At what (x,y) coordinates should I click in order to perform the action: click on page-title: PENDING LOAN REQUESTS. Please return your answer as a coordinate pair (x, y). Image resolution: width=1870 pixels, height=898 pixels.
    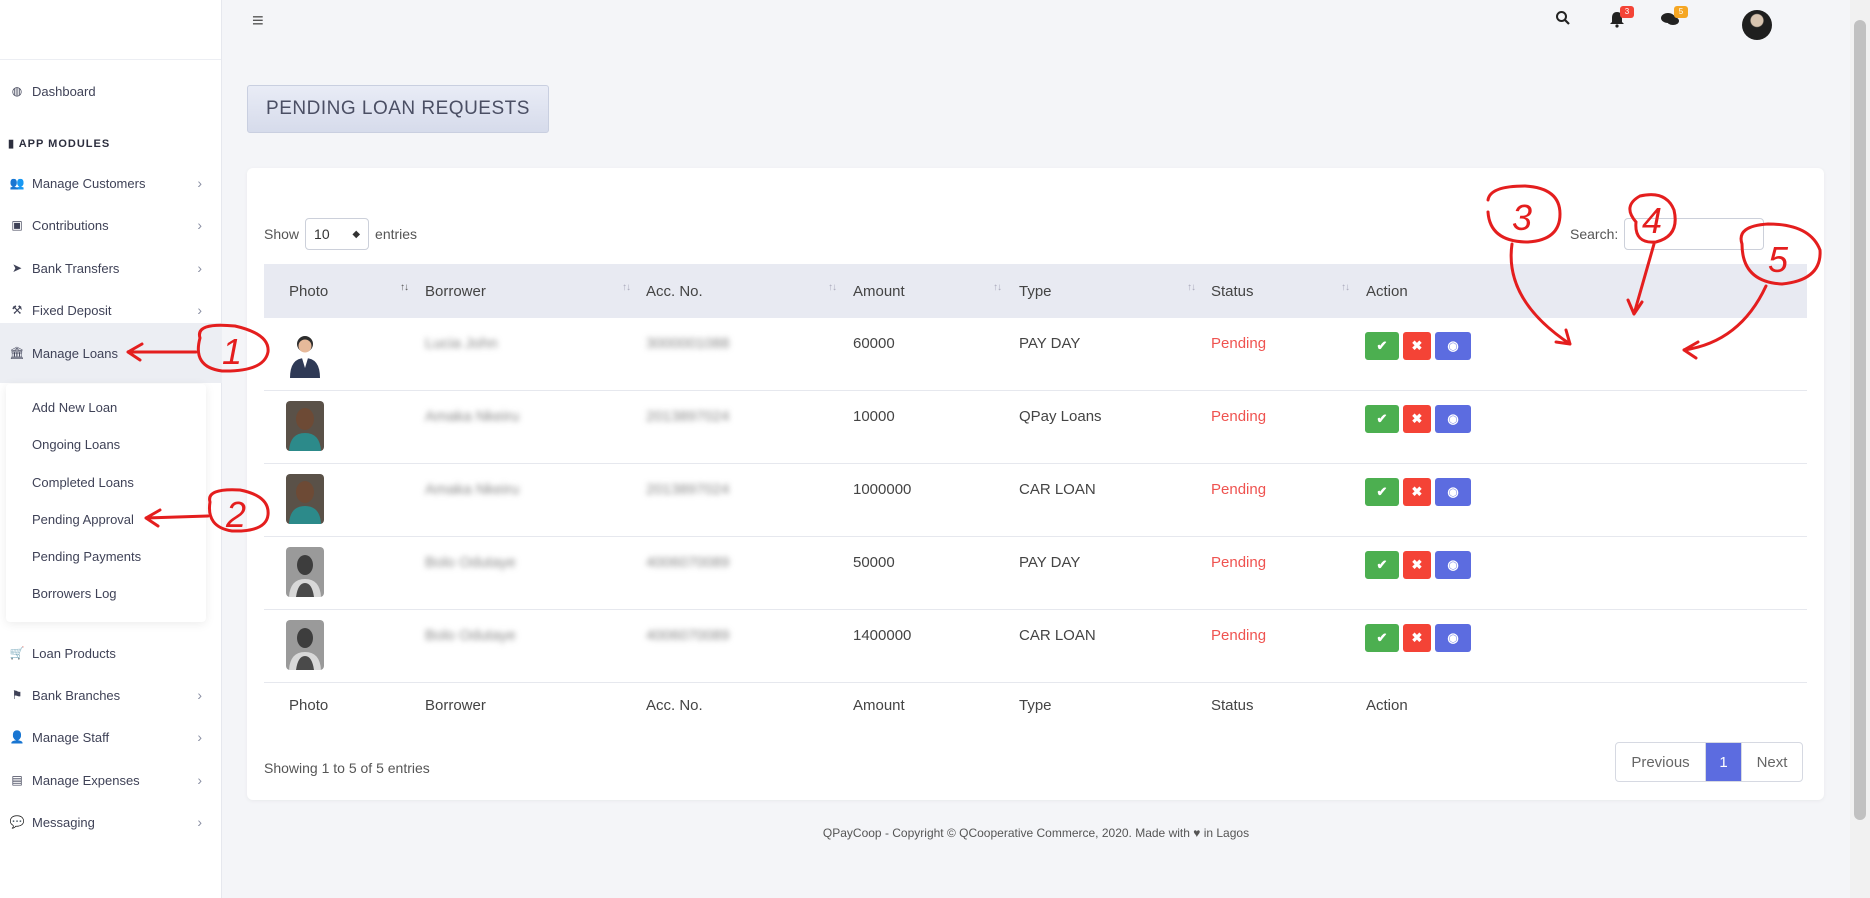
    Looking at the image, I should click on (398, 109).